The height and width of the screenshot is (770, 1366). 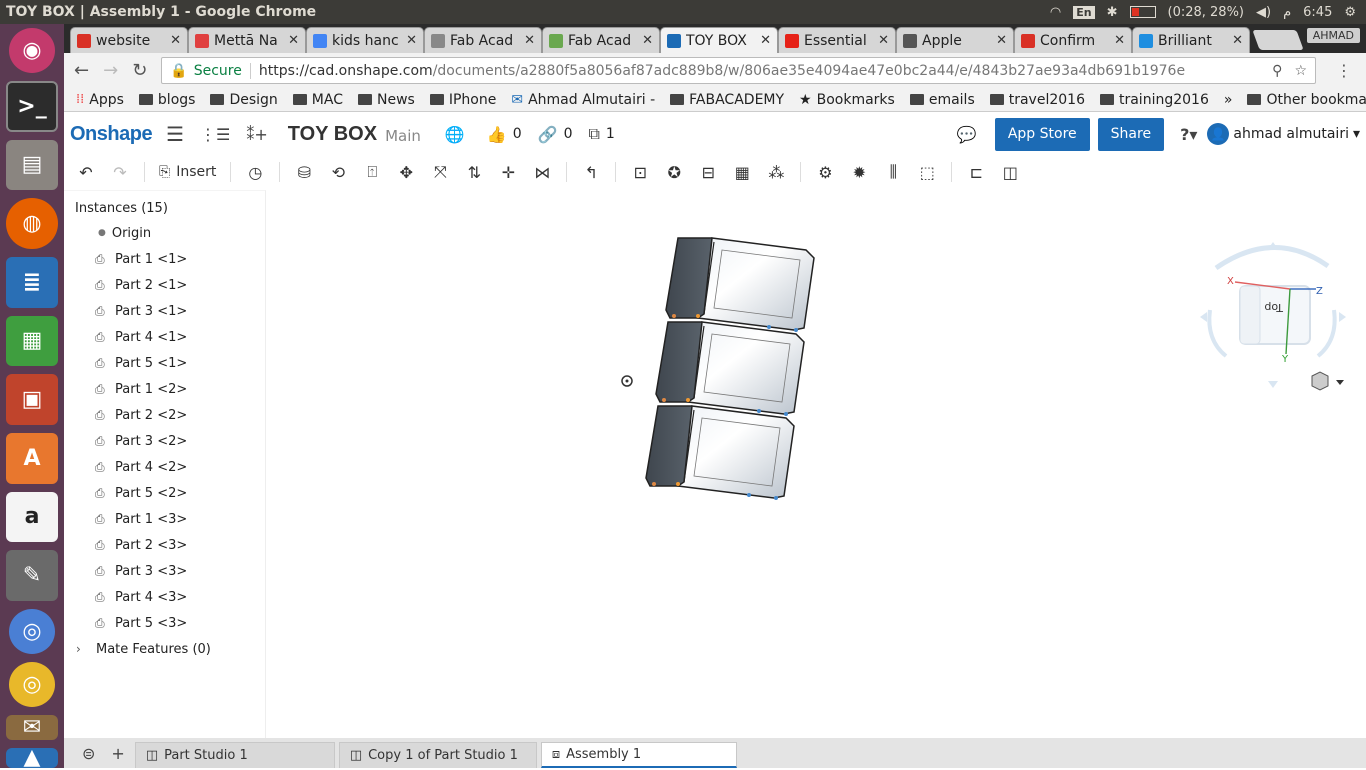 What do you see at coordinates (120, 172) in the screenshot?
I see `redo-icon: ↷` at bounding box center [120, 172].